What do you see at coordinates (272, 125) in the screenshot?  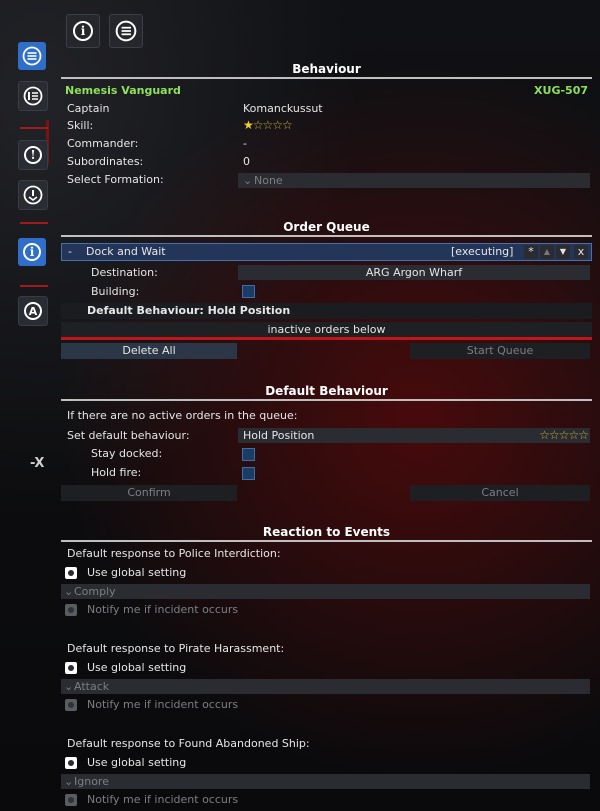 I see `star-empty-icon: ☆☆☆☆` at bounding box center [272, 125].